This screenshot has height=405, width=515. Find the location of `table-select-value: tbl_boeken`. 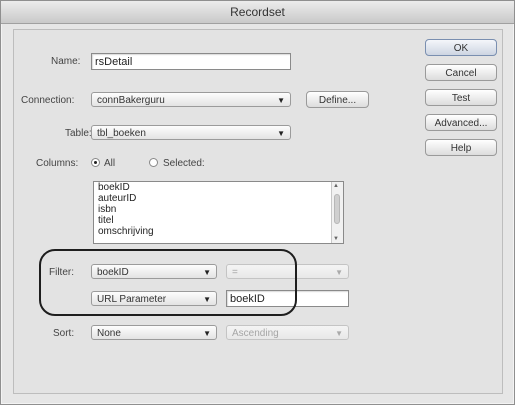

table-select-value: tbl_boeken is located at coordinates (121, 133).